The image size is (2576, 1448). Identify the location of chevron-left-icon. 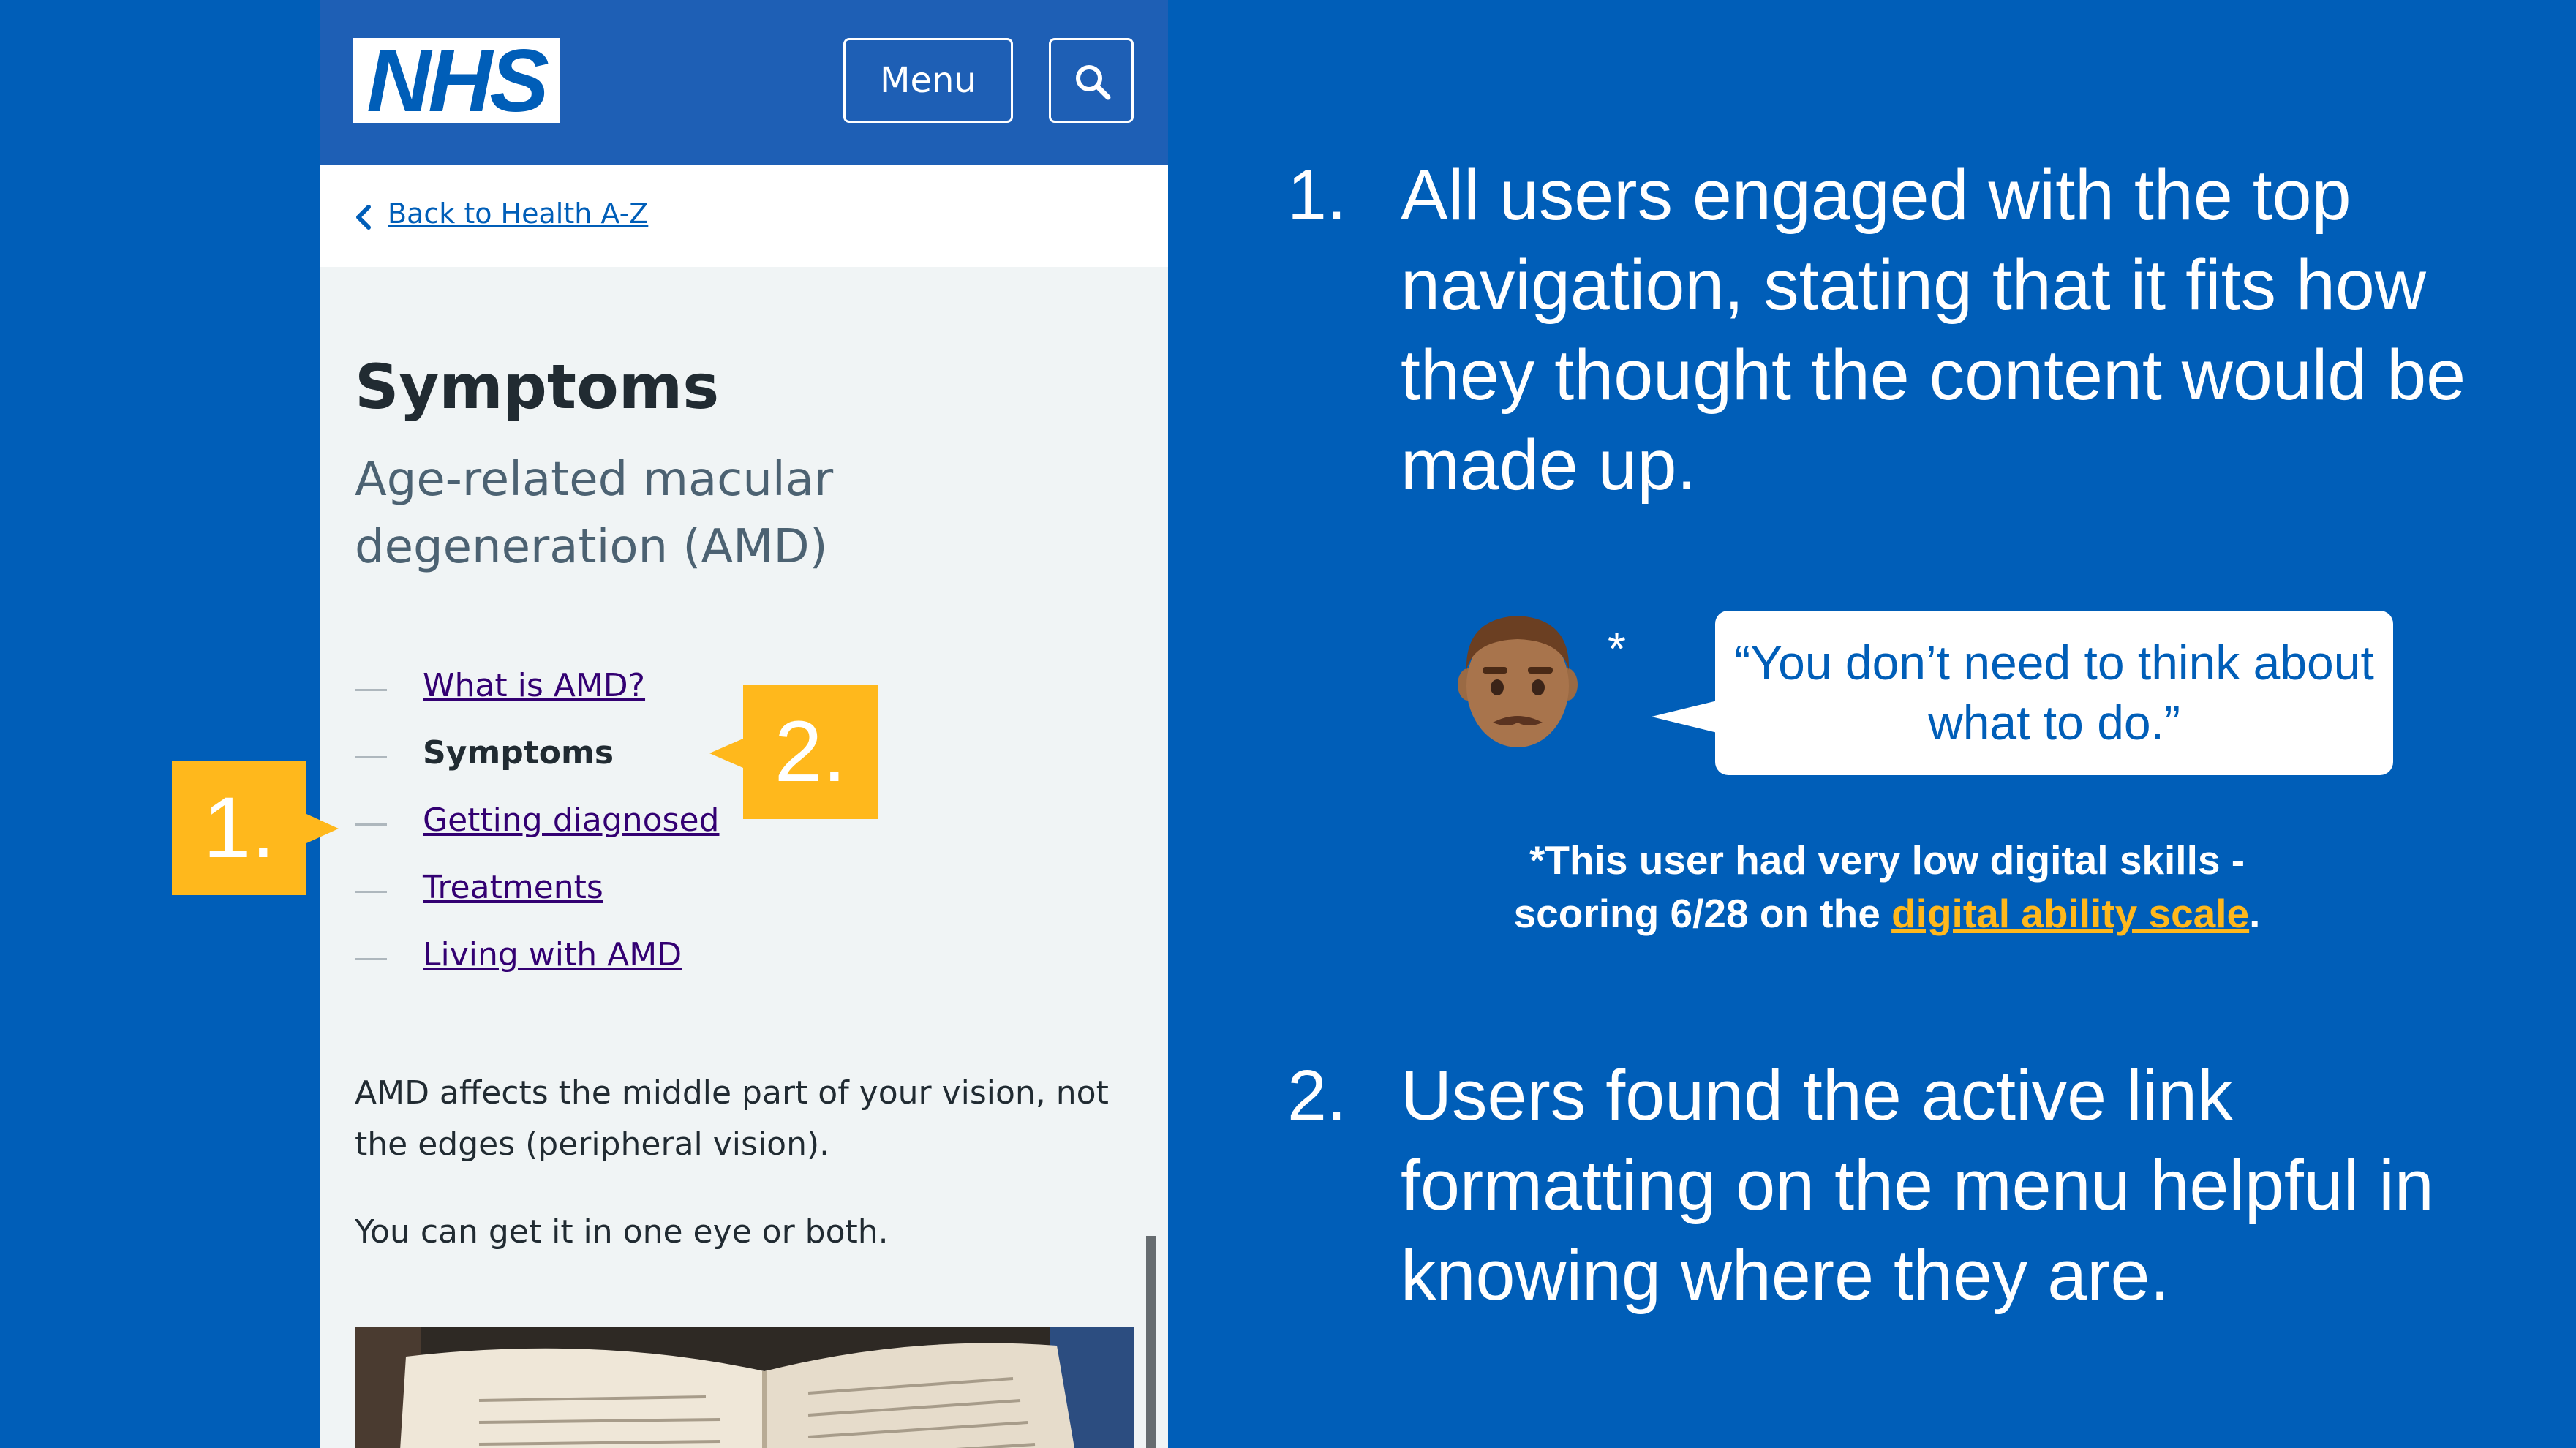
(363, 218).